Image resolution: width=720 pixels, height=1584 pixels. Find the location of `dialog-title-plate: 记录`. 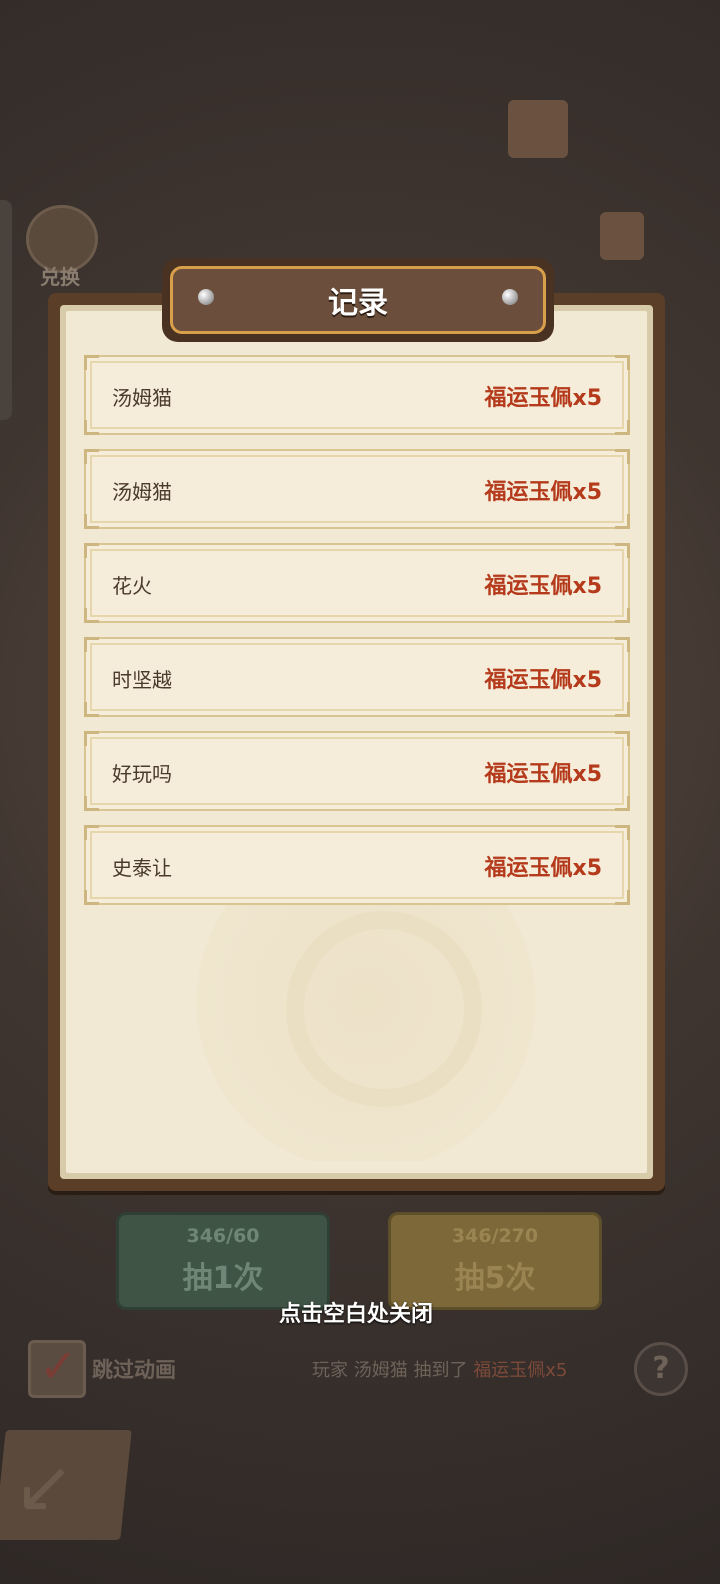

dialog-title-plate: 记录 is located at coordinates (358, 300).